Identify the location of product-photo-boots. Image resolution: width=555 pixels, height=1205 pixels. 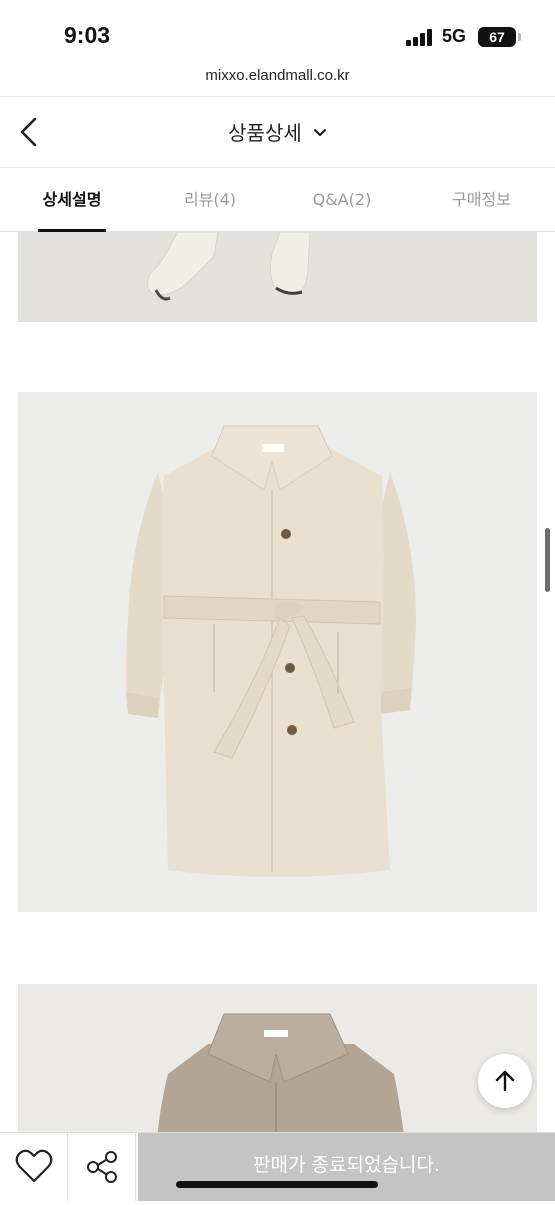
(277, 277).